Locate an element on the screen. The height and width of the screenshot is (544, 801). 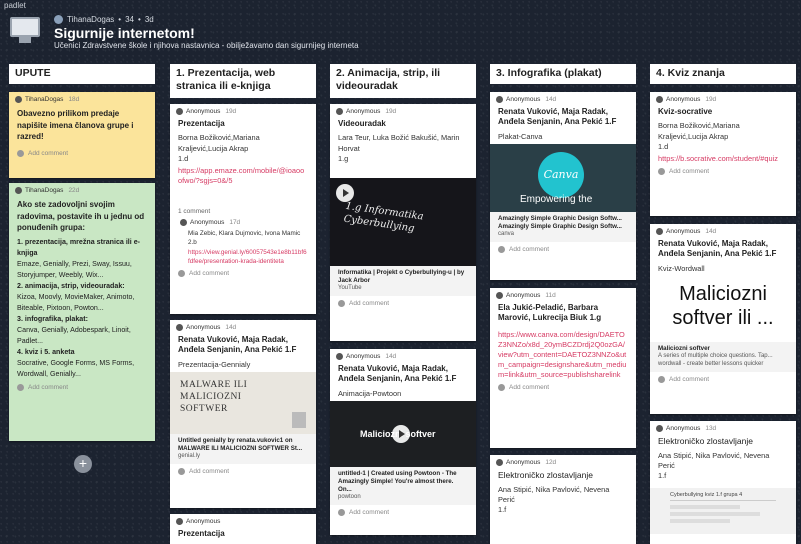
column-kviz: 4. Kviz znanja is located at coordinates (723, 74).